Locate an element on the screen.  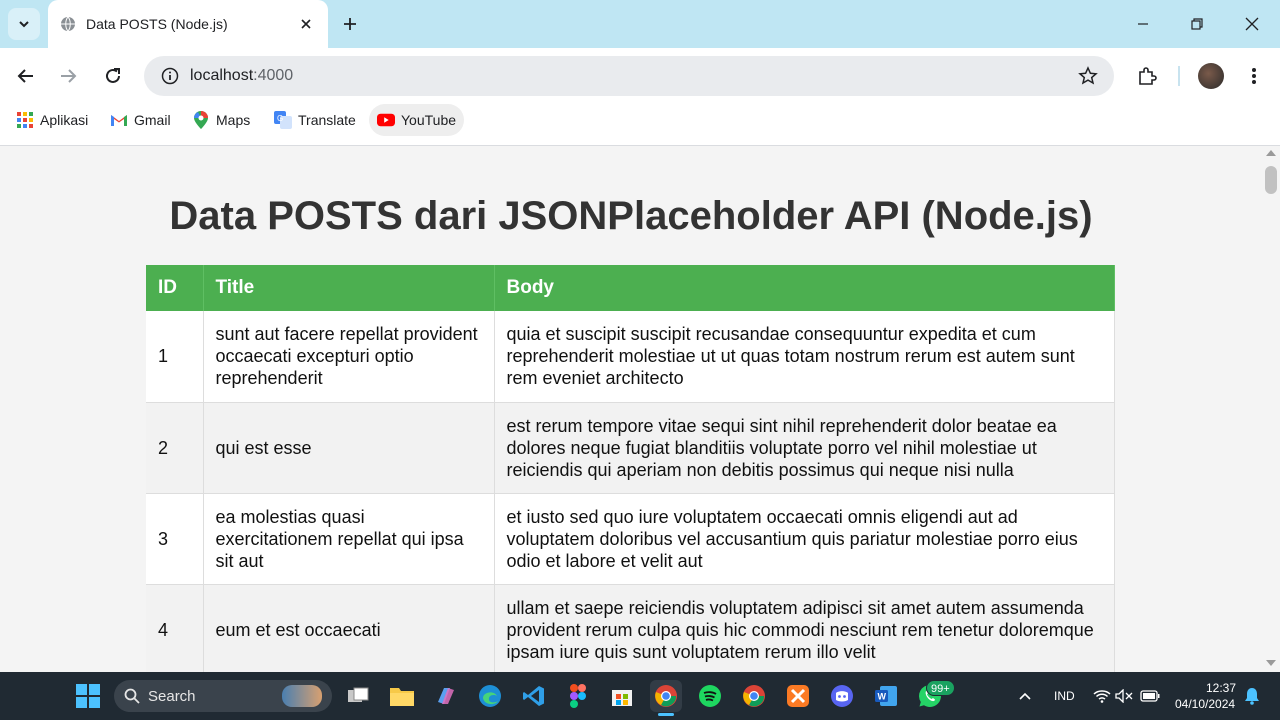
cell-id: 3 is located at coordinates (175, 539).